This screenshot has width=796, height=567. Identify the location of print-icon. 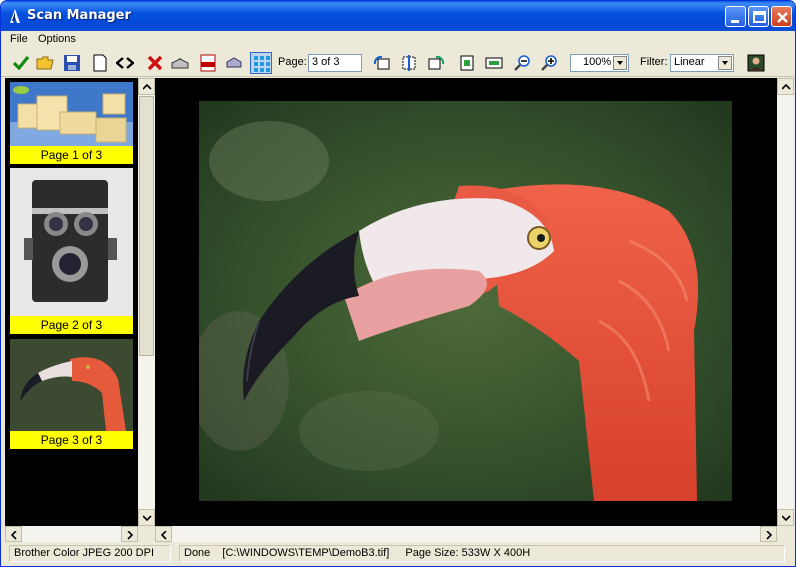
(234, 62).